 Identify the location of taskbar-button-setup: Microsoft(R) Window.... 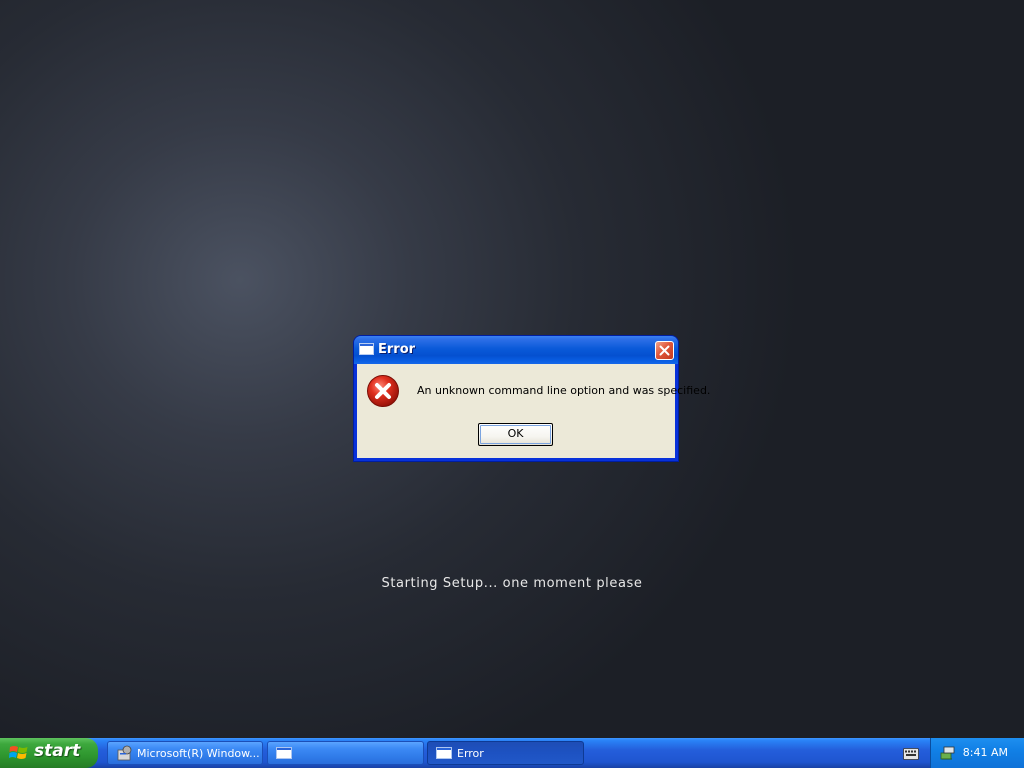
(185, 753).